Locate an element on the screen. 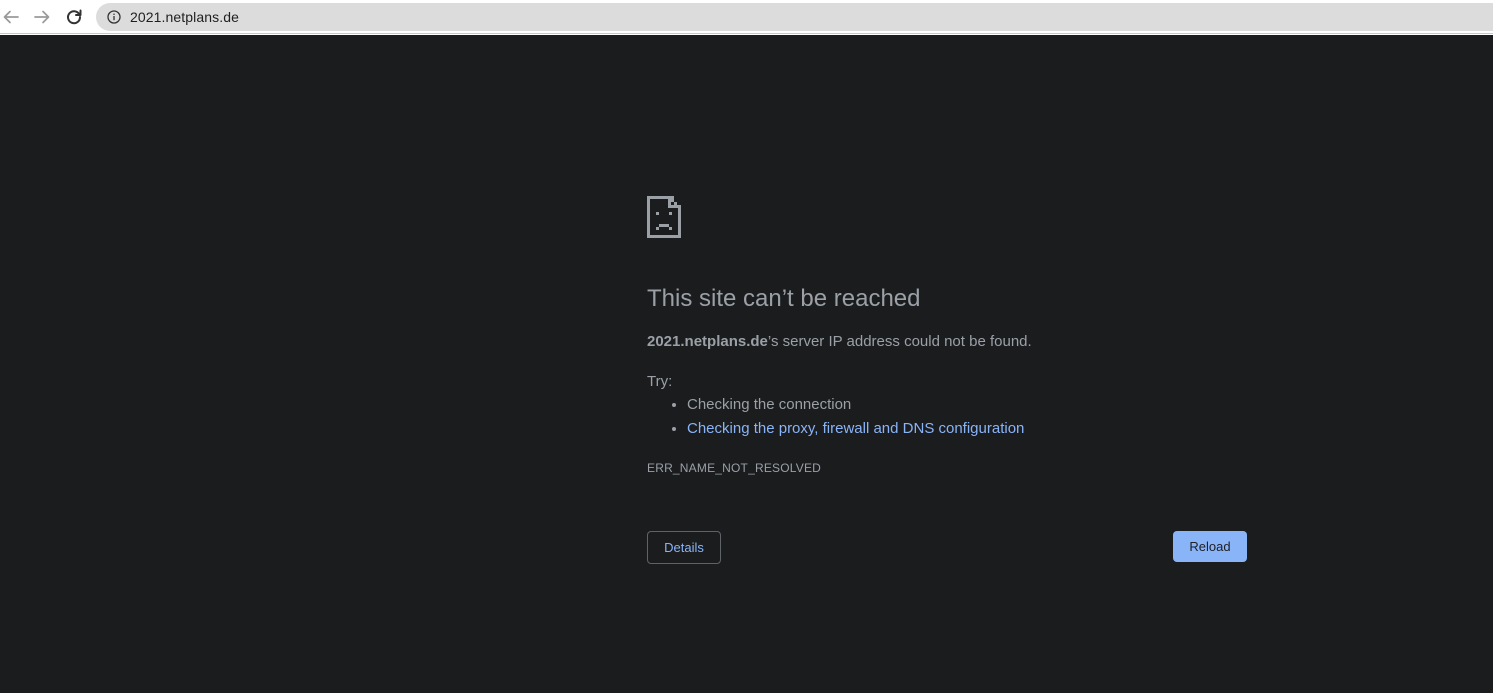 The height and width of the screenshot is (693, 1493). arrow-right-icon is located at coordinates (42, 17).